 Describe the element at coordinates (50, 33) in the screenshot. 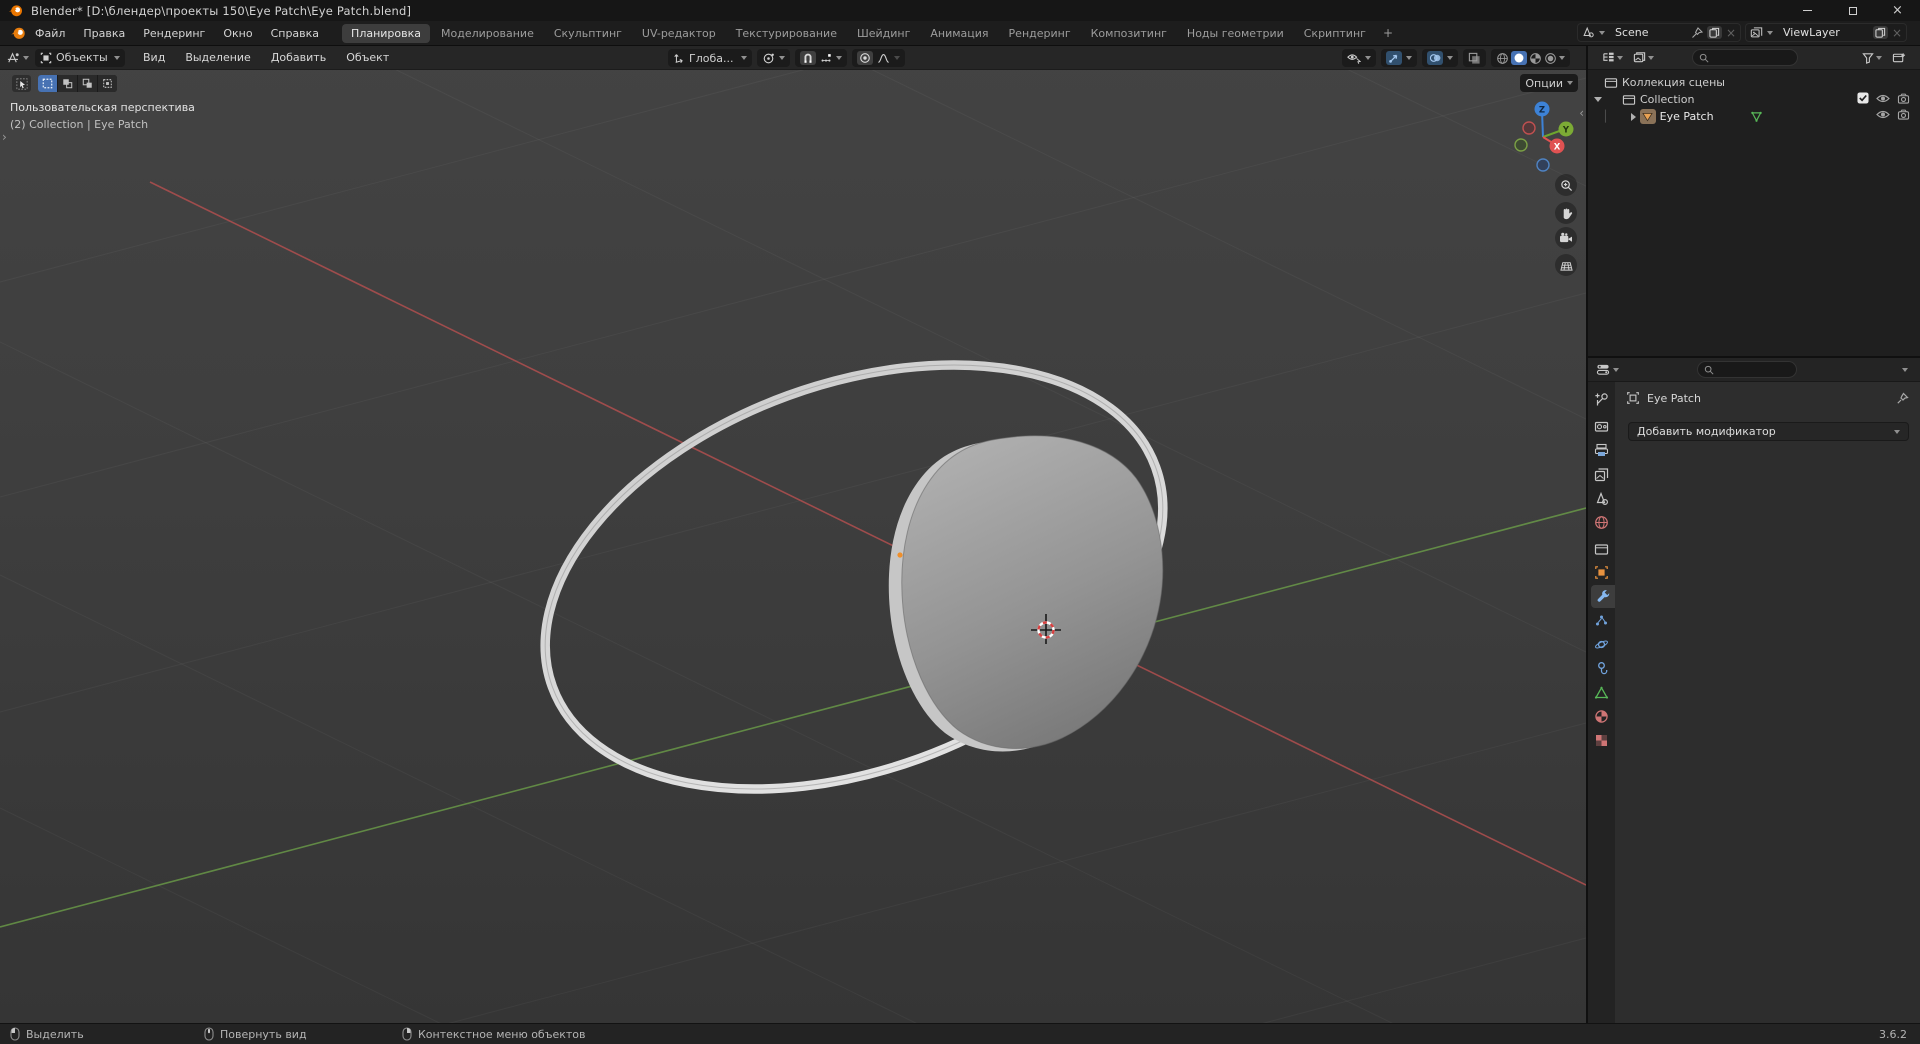

I see `menu-file: Файл` at that location.